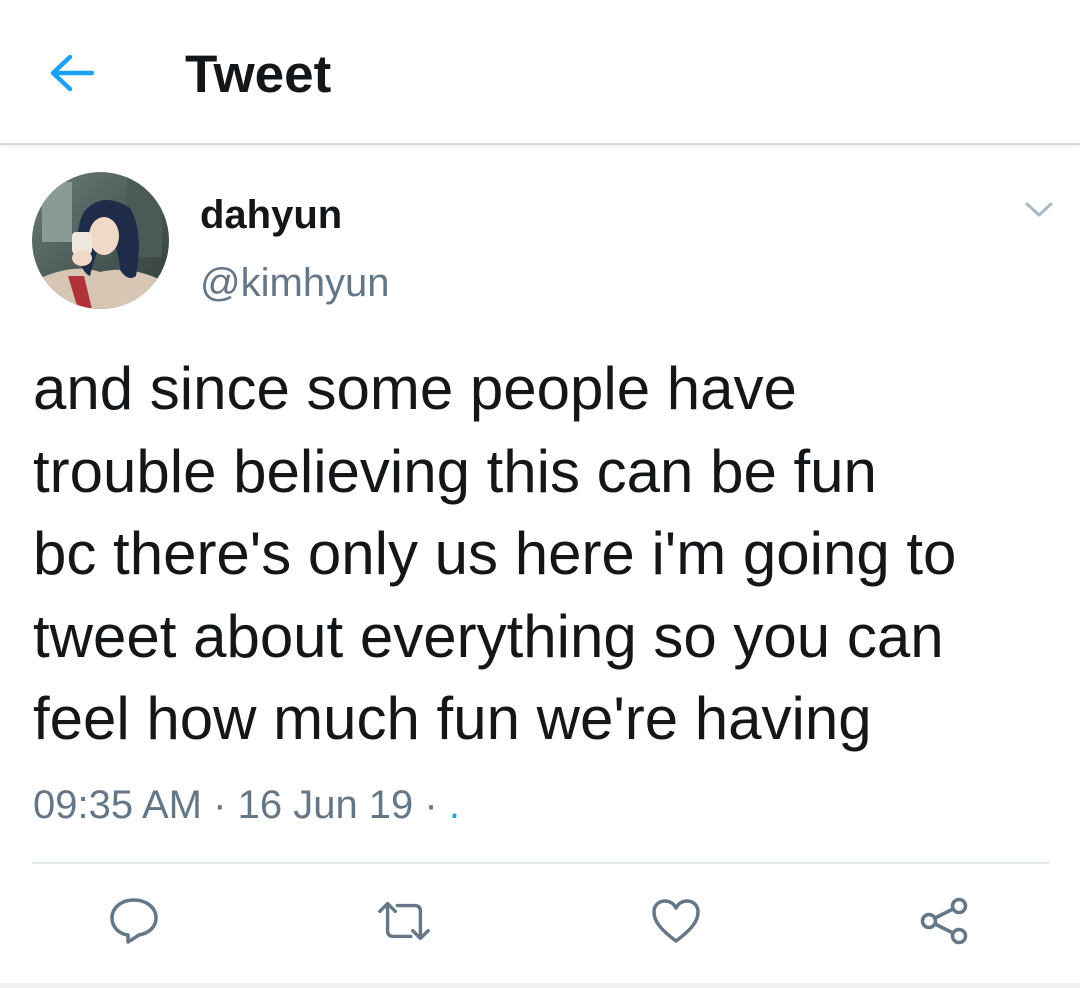 The image size is (1080, 988). I want to click on display-name: dahyun, so click(271, 215).